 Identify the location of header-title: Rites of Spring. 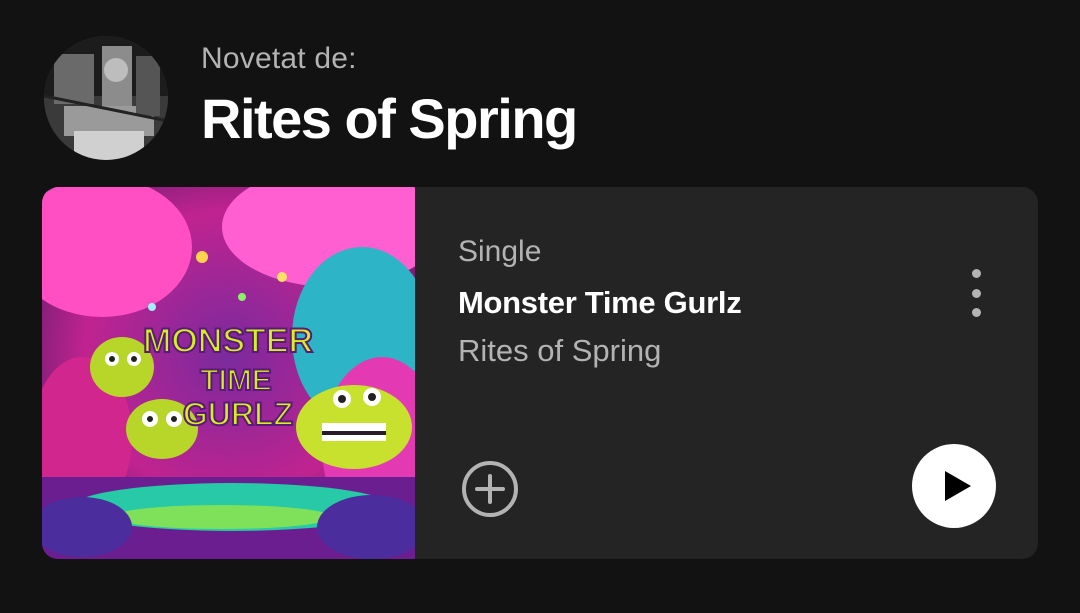
(389, 118).